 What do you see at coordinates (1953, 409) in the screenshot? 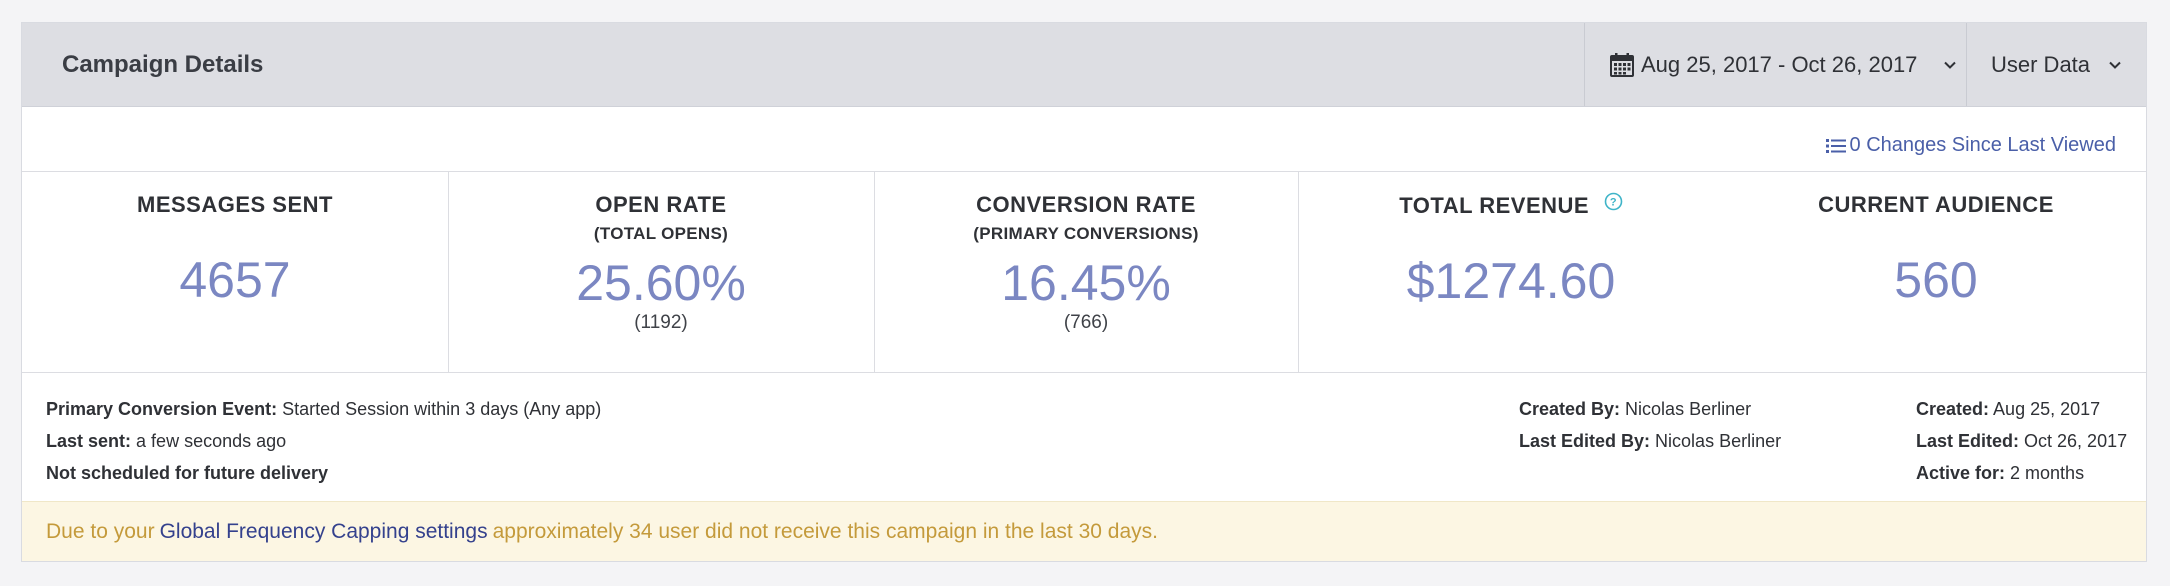
I see `detail-label: Created:` at bounding box center [1953, 409].